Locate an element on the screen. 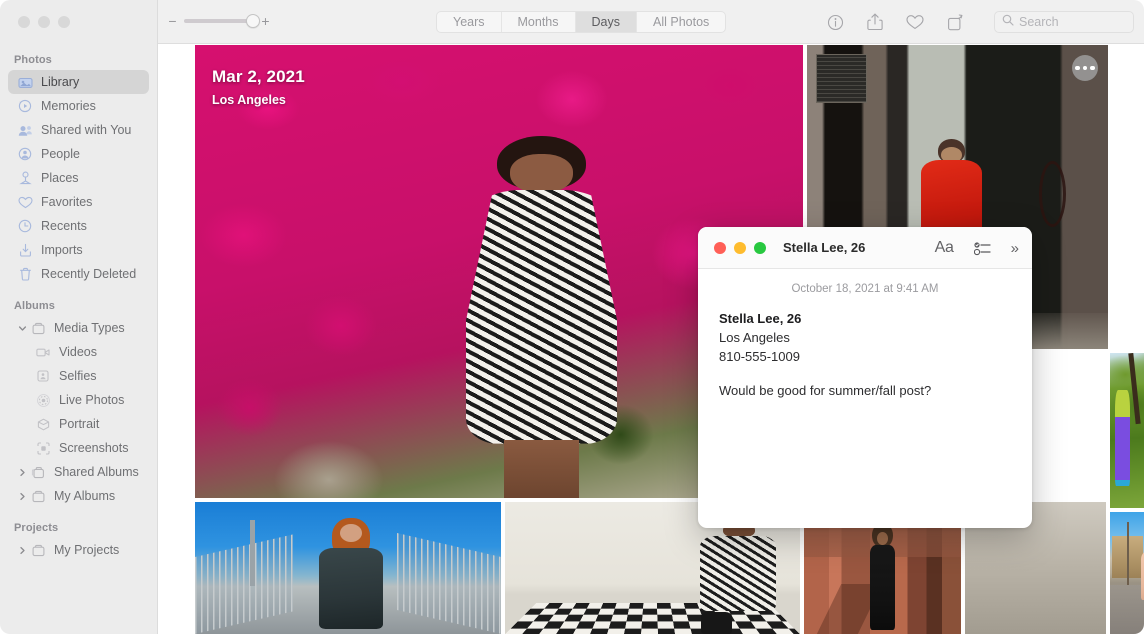 The height and width of the screenshot is (634, 1144). sidebar-item-label: Selfies is located at coordinates (78, 376).